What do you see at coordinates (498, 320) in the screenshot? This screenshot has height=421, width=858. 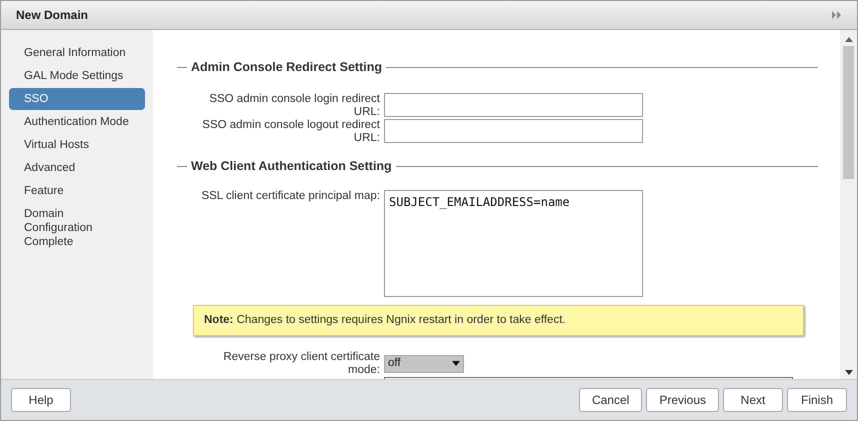 I see `note-message: Note: Changes to settings requires Ngnix restart in order to take effect.` at bounding box center [498, 320].